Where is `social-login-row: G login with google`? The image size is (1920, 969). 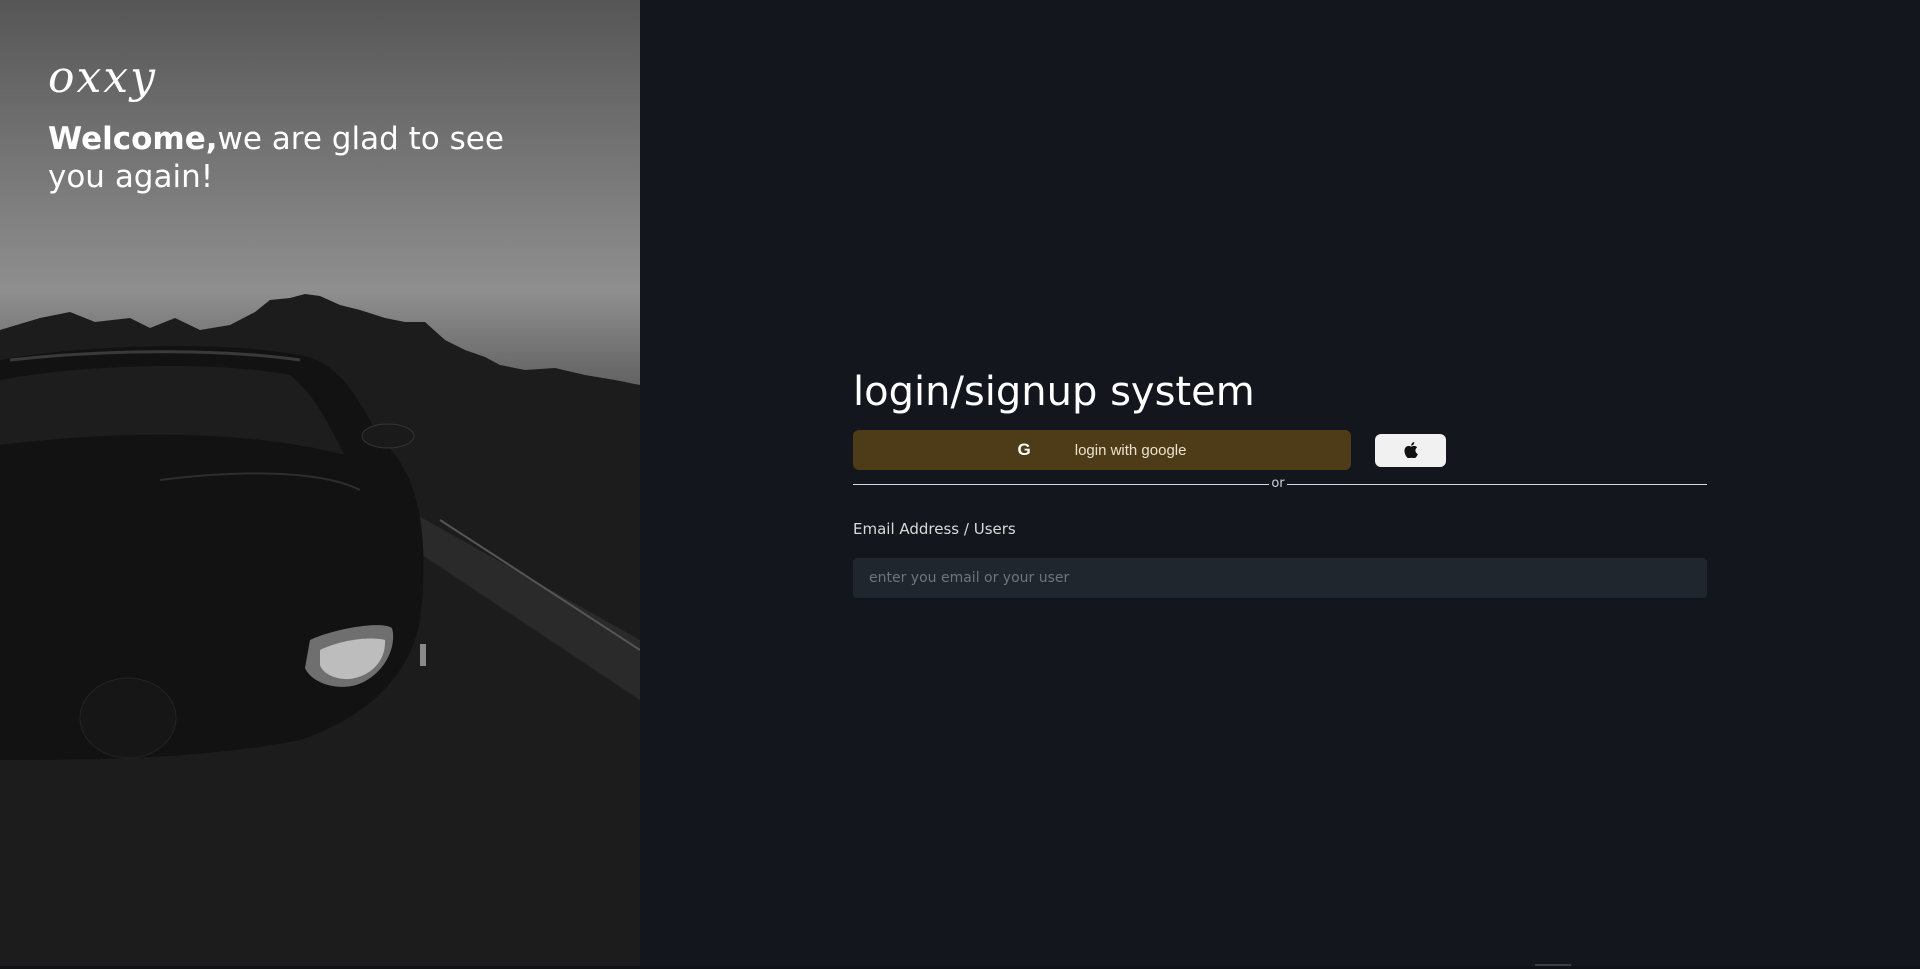
social-login-row: G login with google is located at coordinates (1280, 450).